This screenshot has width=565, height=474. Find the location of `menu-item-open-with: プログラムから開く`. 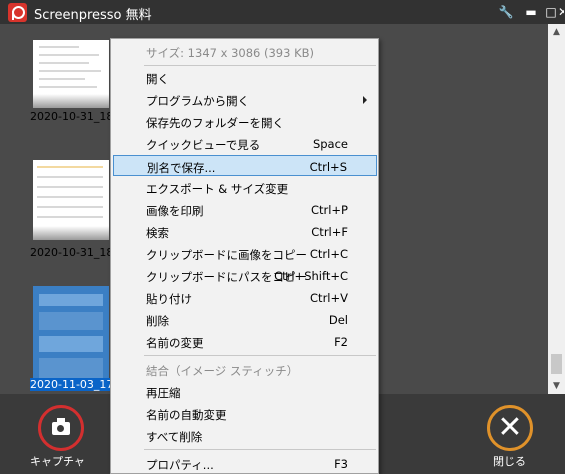

menu-item-open-with: プログラムから開く is located at coordinates (245, 99).